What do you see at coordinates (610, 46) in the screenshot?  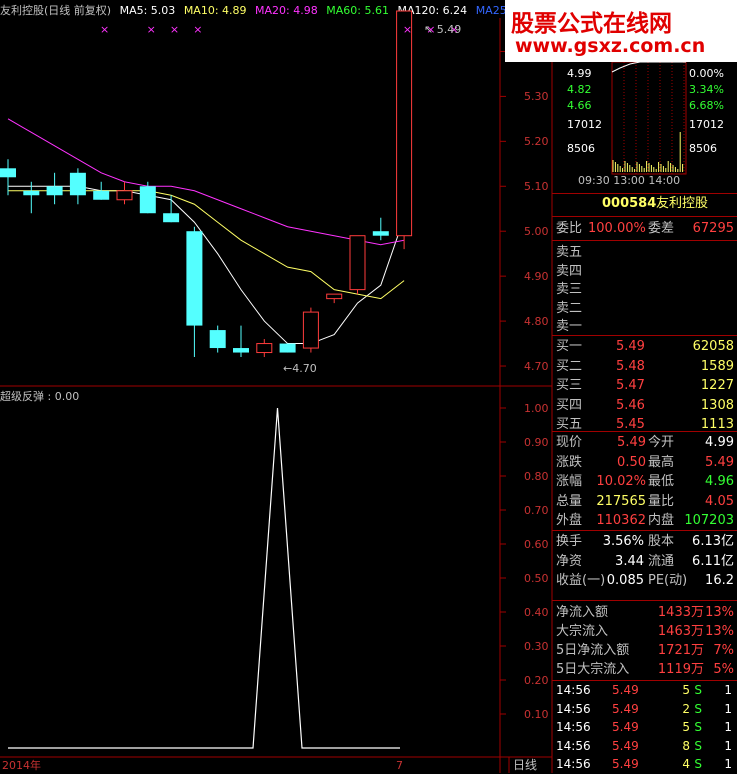 I see `watermark-url: www.gsxz.com.cn` at bounding box center [610, 46].